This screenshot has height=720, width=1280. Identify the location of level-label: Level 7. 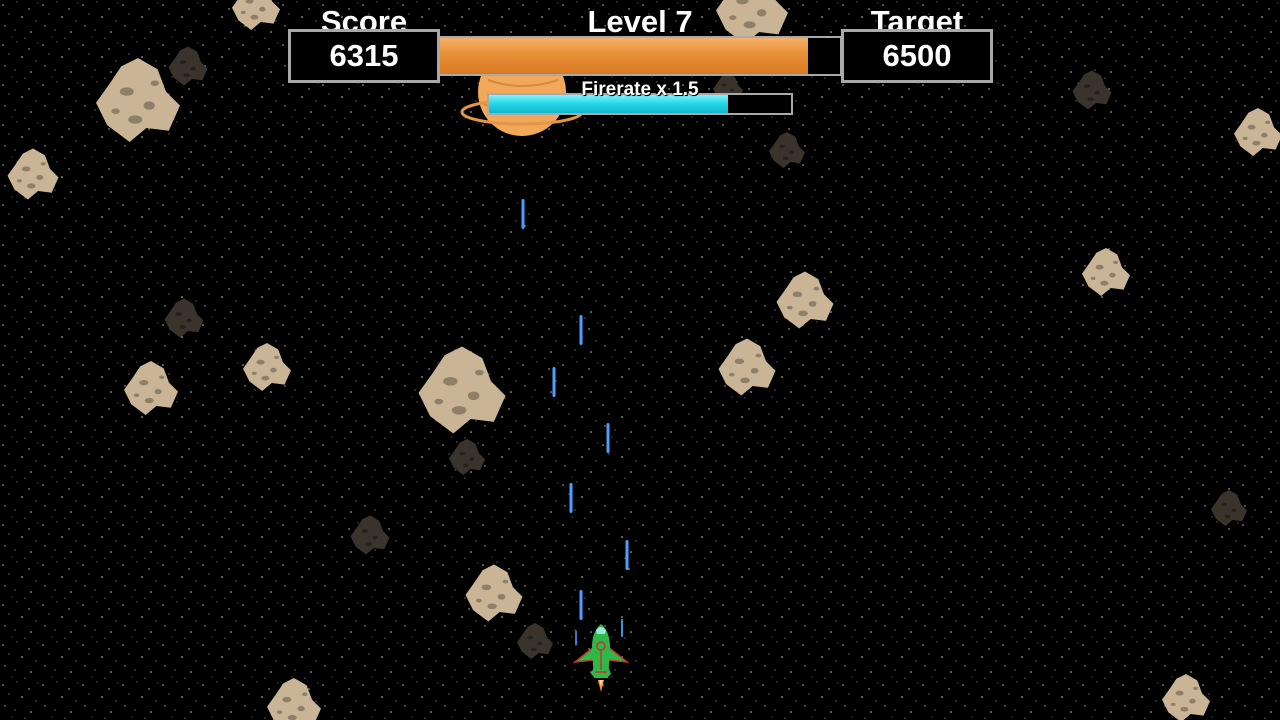
(640, 21).